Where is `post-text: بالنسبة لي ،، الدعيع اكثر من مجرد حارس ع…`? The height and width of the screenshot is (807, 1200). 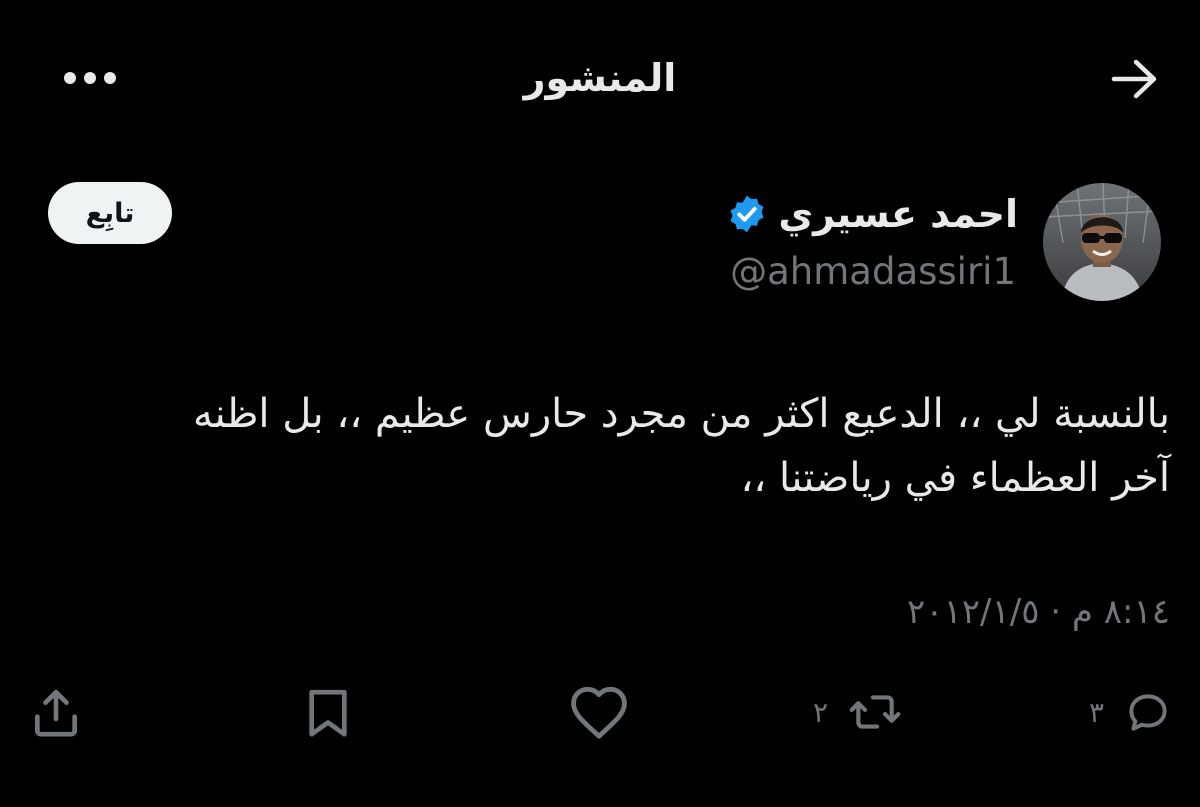
post-text: بالنسبة لي ،، الدعيع اكثر من مجرد حارس ع… is located at coordinates (615, 446).